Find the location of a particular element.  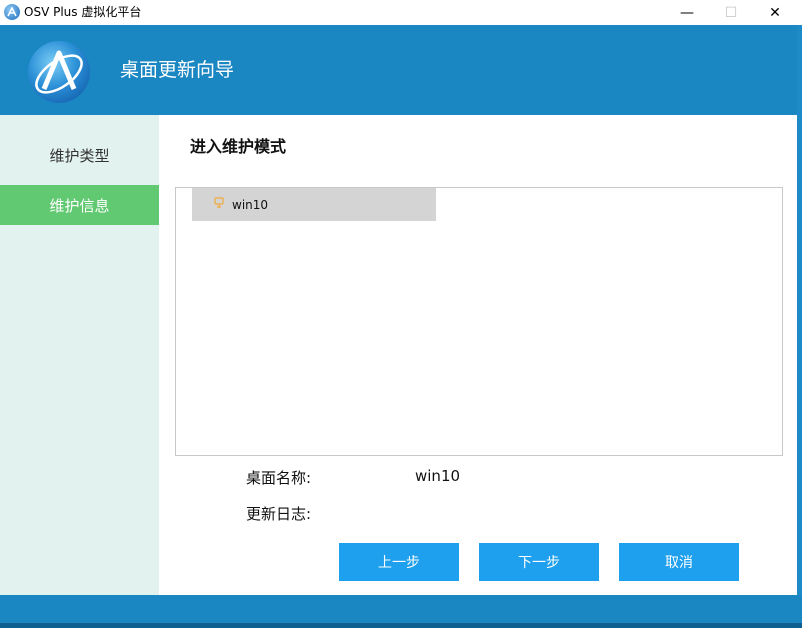

sidebar-item-label: 维护信息 is located at coordinates (79, 205).